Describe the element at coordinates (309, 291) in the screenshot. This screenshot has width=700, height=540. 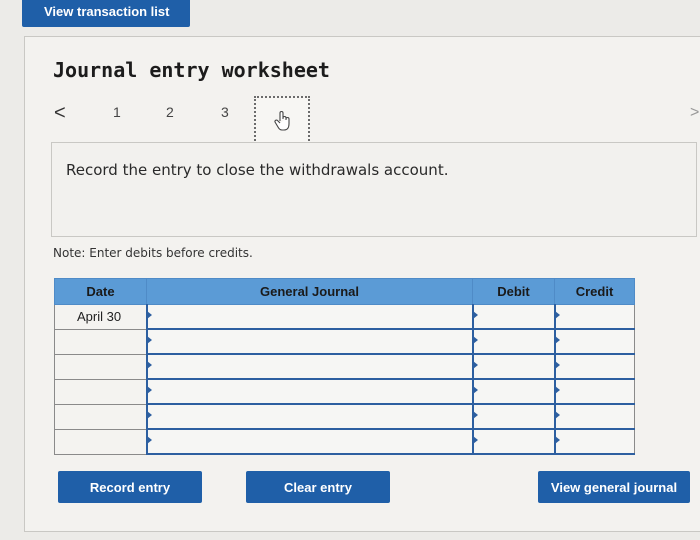
I see `header-general-journal: General Journal` at that location.